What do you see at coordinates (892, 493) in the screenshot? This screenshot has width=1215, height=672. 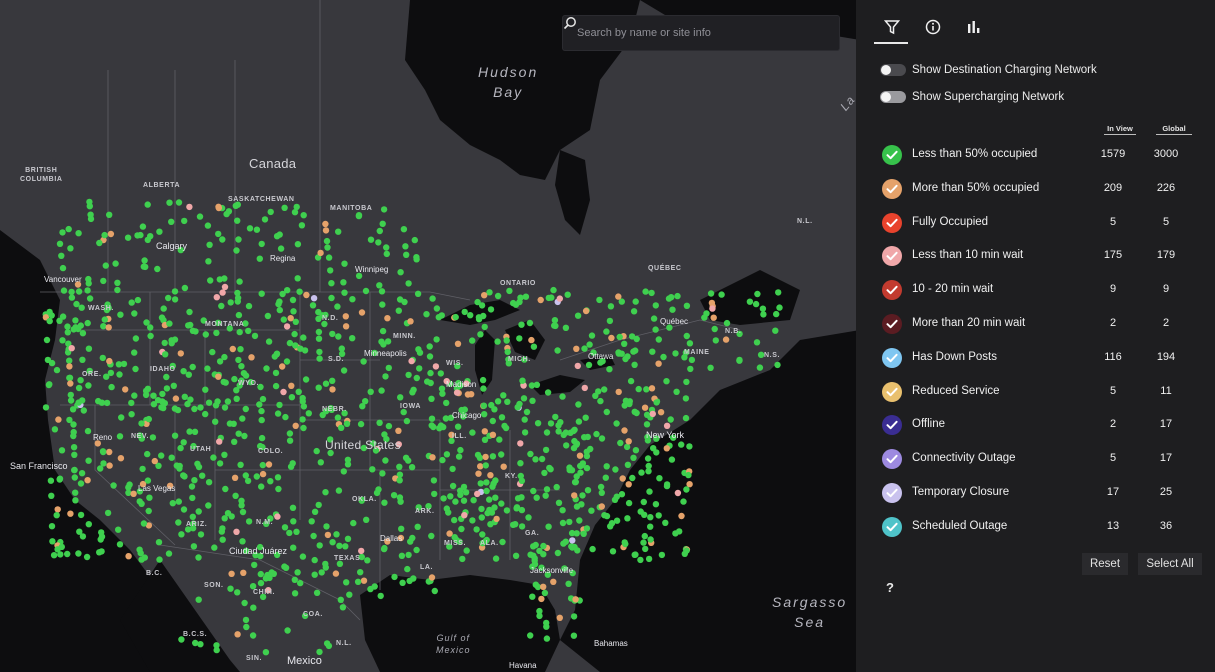 I see `status-check-icon` at bounding box center [892, 493].